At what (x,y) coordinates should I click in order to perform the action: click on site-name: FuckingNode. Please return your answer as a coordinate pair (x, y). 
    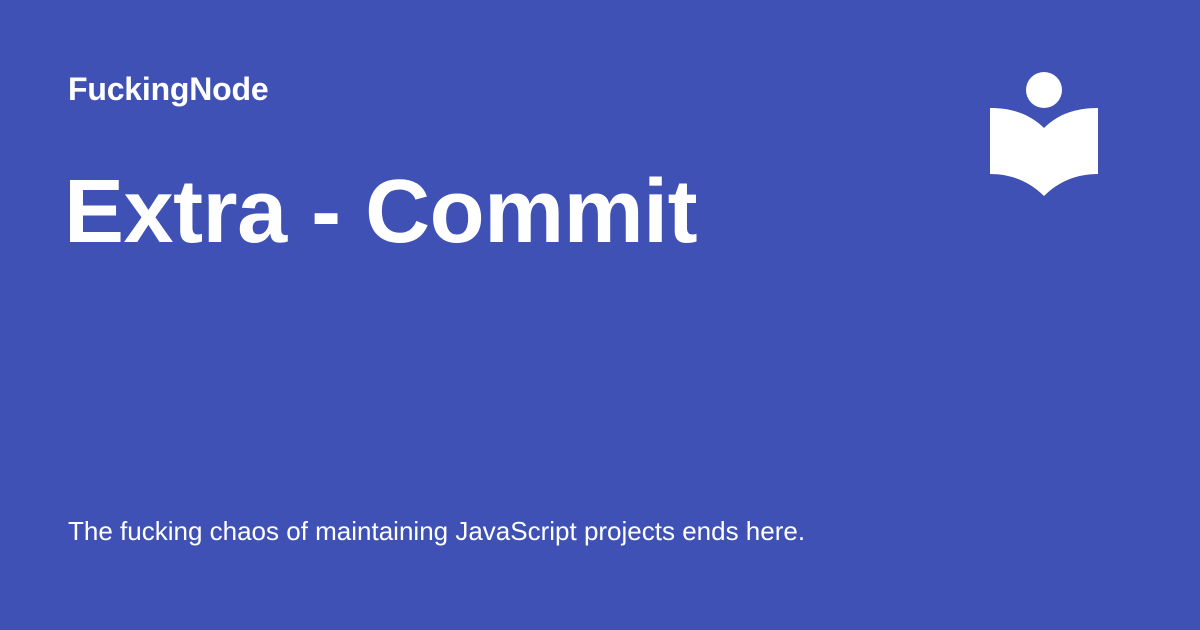
    Looking at the image, I should click on (168, 89).